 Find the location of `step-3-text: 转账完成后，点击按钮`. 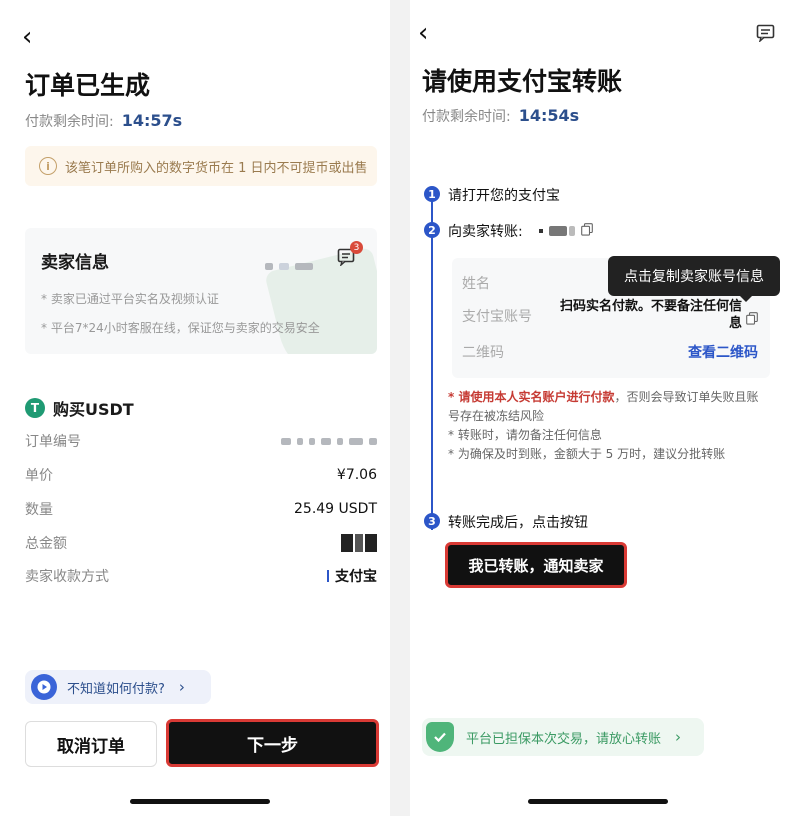

step-3-text: 转账完成后，点击按钮 is located at coordinates (518, 523).